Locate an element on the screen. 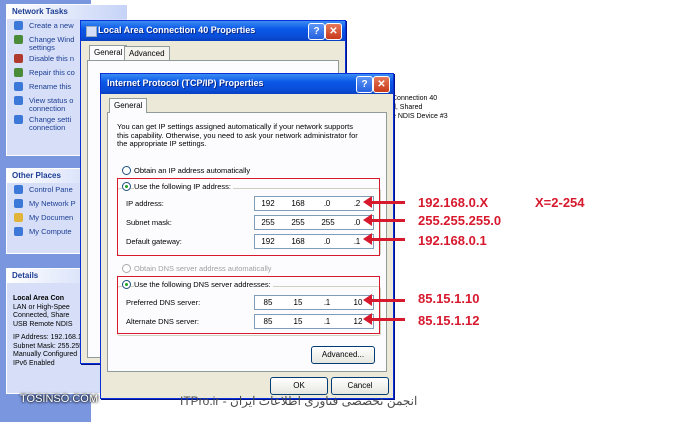 This screenshot has width=678, height=422. other-places-item-label: My Compute is located at coordinates (50, 231).